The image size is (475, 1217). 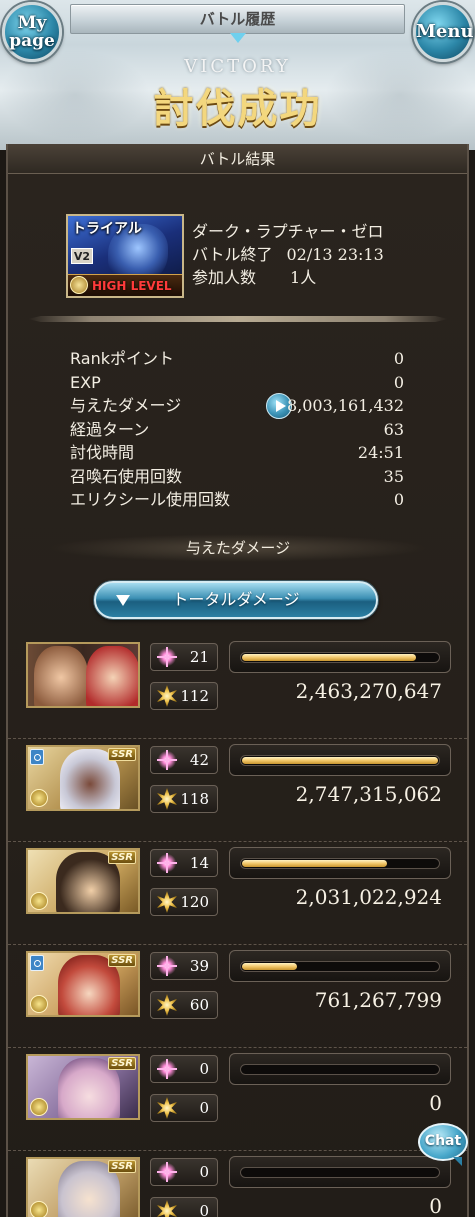 What do you see at coordinates (380, 452) in the screenshot?
I see `stat-value: 24:51` at bounding box center [380, 452].